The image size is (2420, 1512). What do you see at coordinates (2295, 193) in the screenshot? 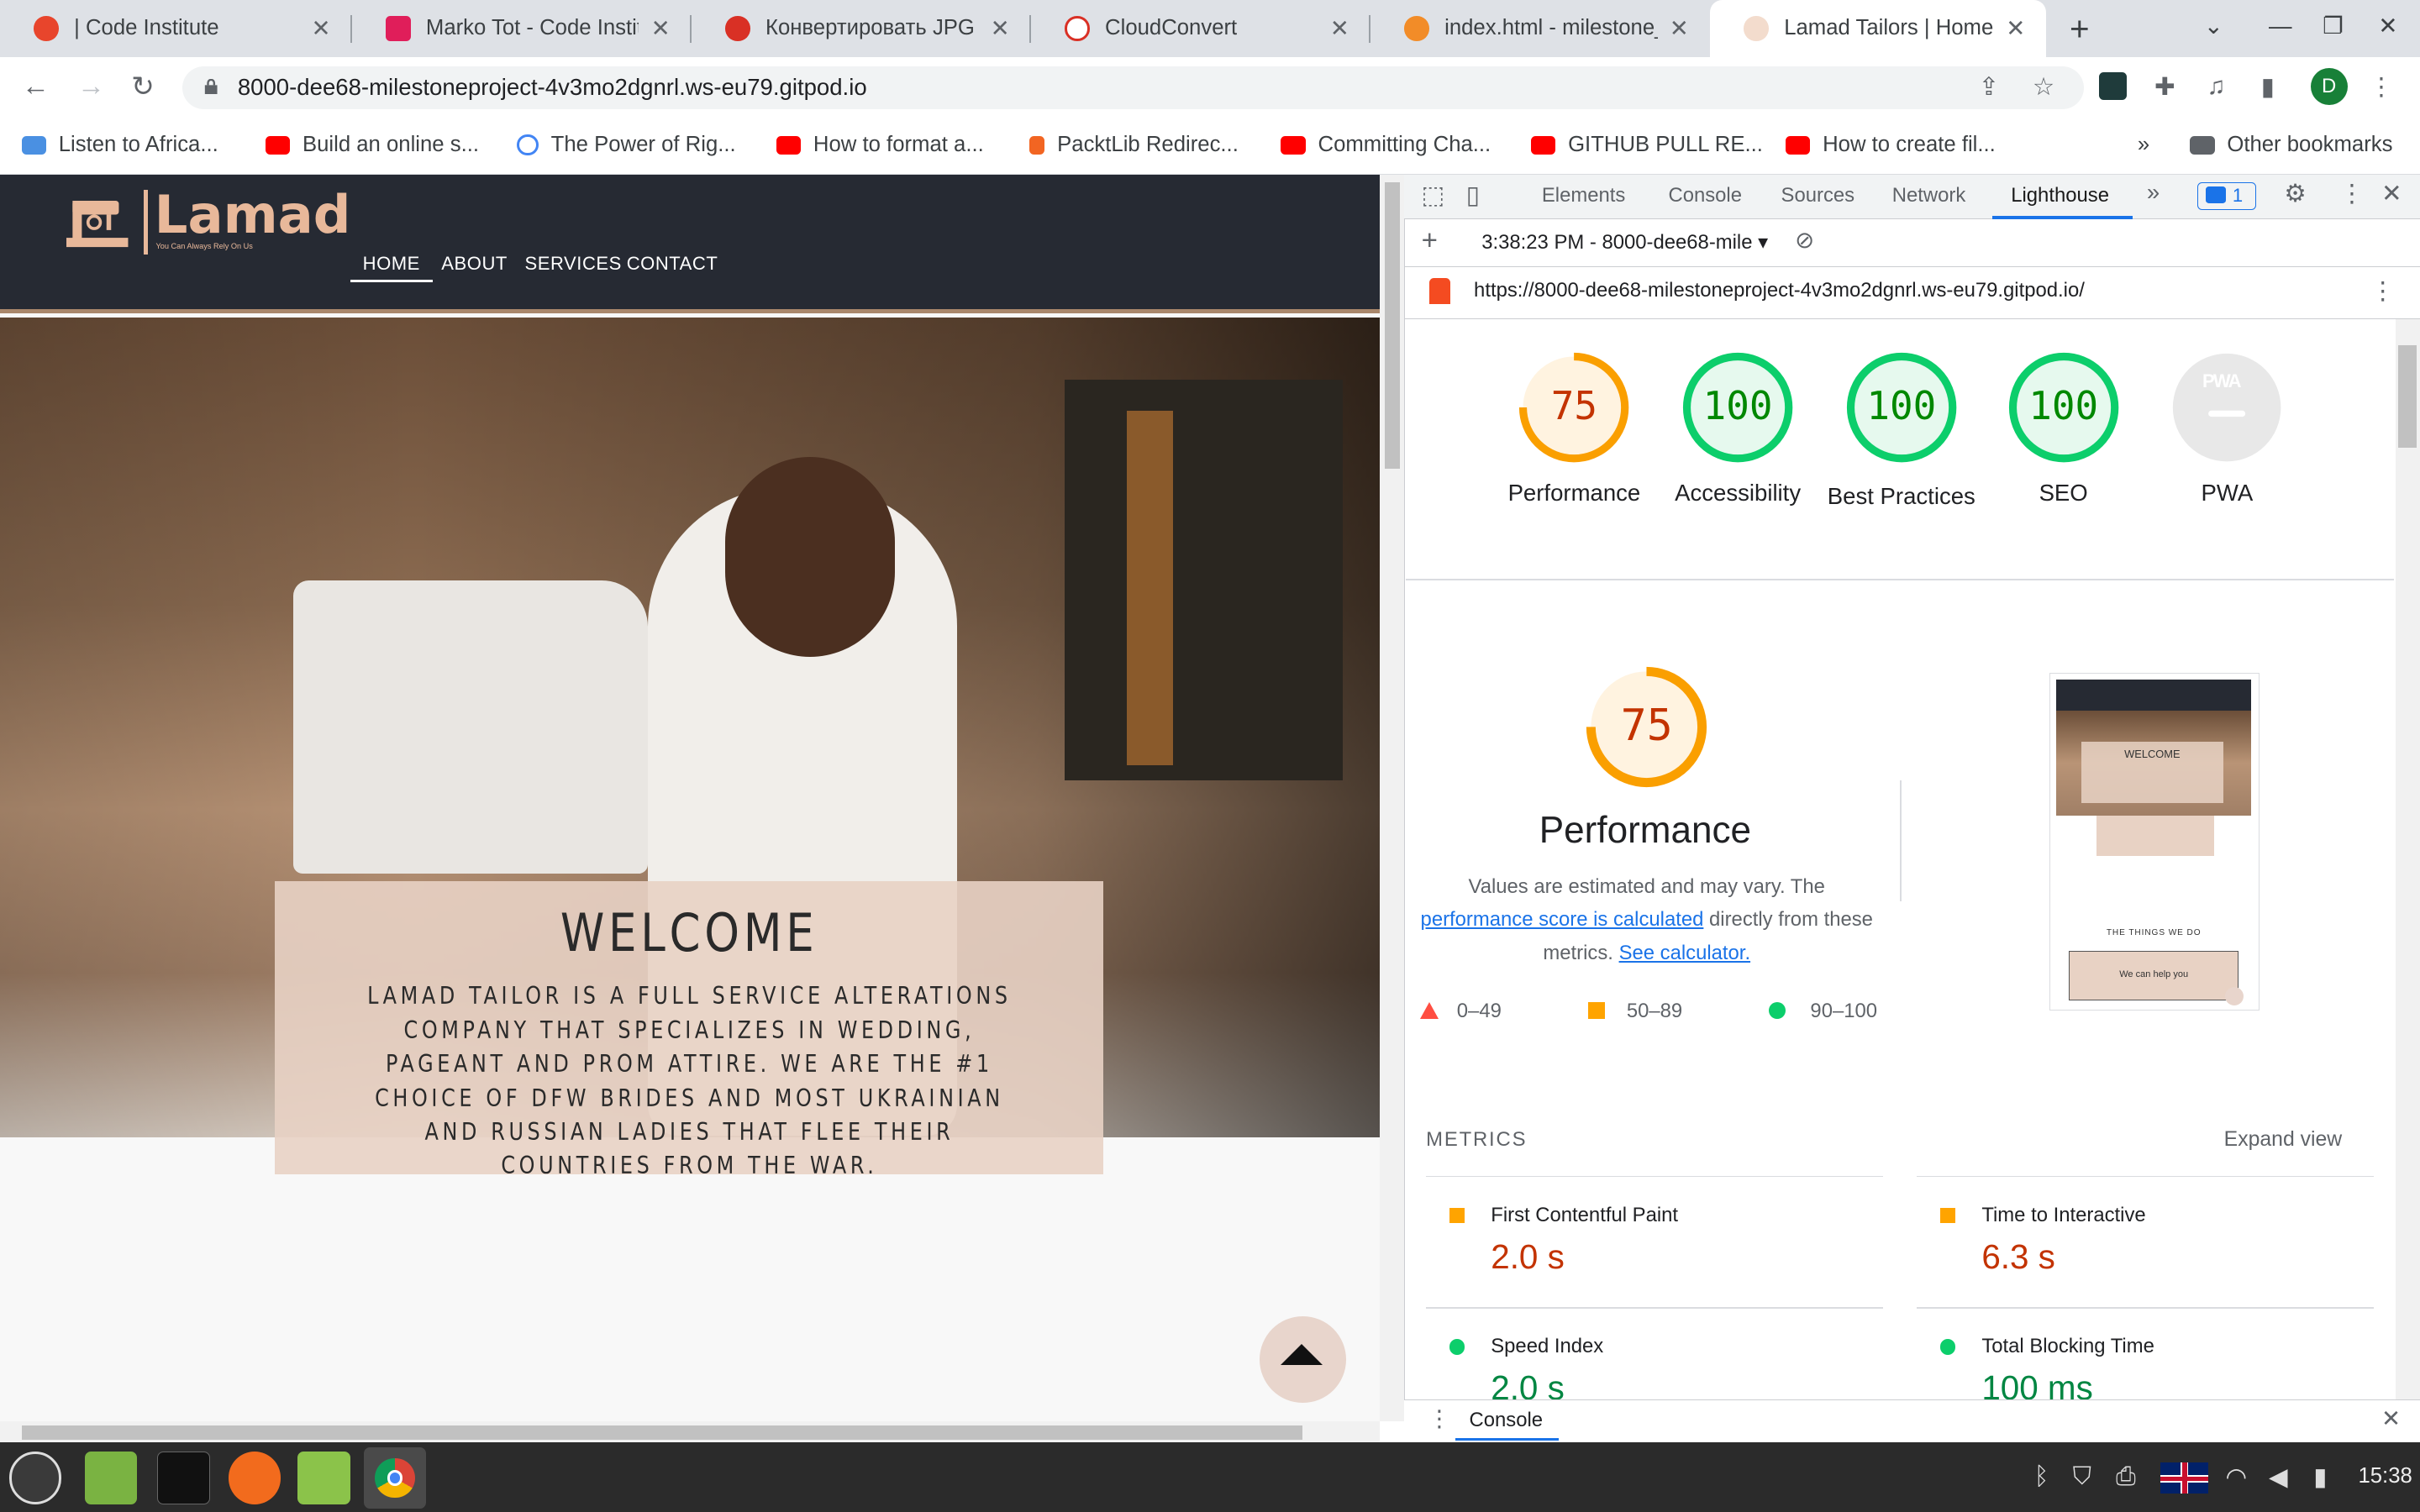
I see `settings-gear-icon: ⚙` at bounding box center [2295, 193].